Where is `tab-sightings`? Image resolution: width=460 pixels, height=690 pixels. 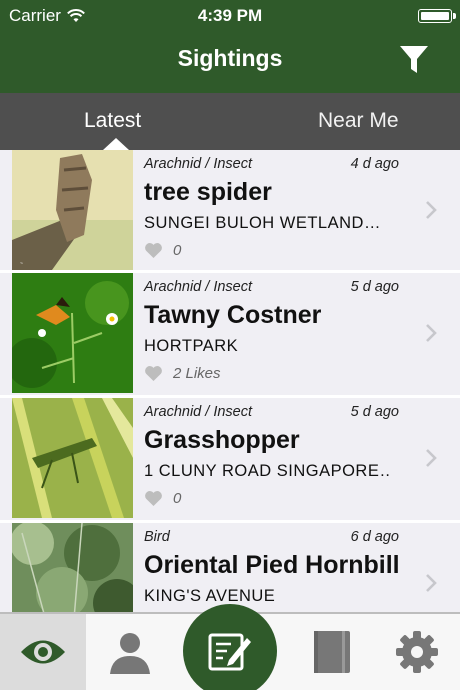 tab-sightings is located at coordinates (43, 652).